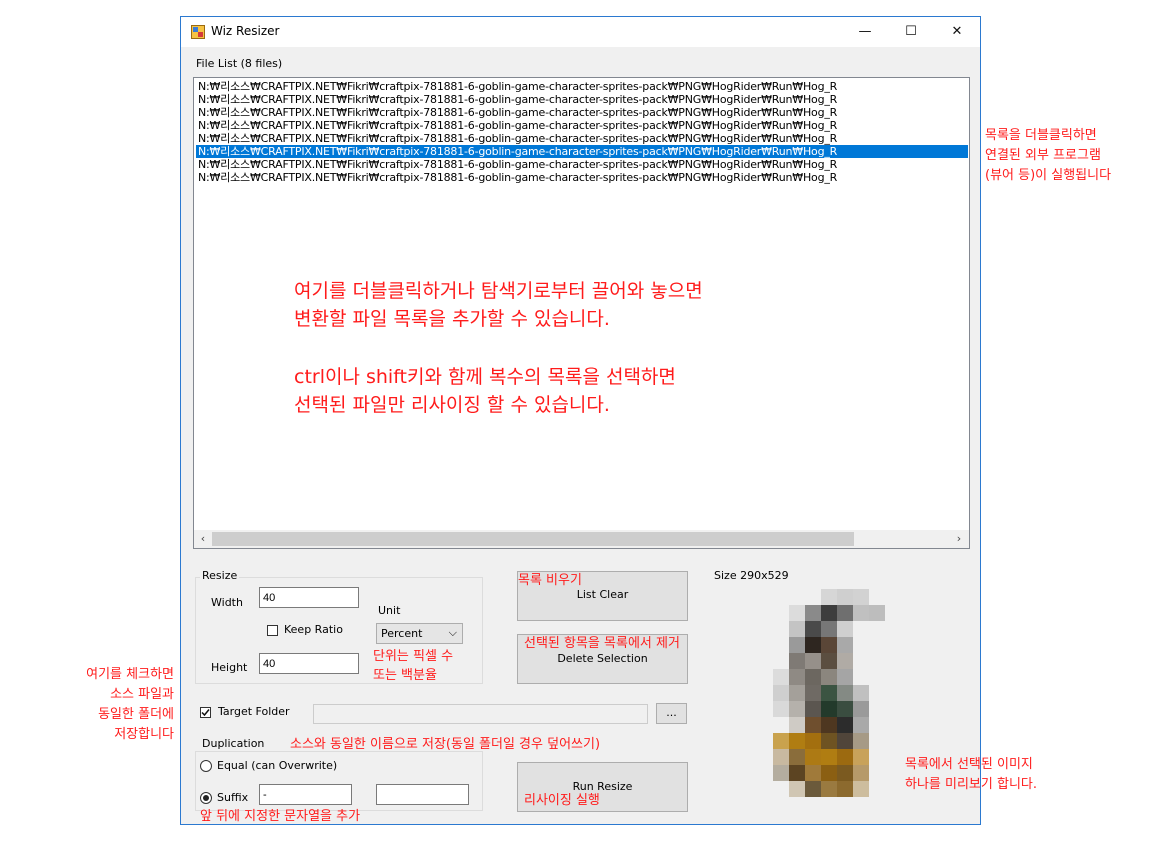 This screenshot has height=842, width=1162. I want to click on suffix-radio, so click(206, 798).